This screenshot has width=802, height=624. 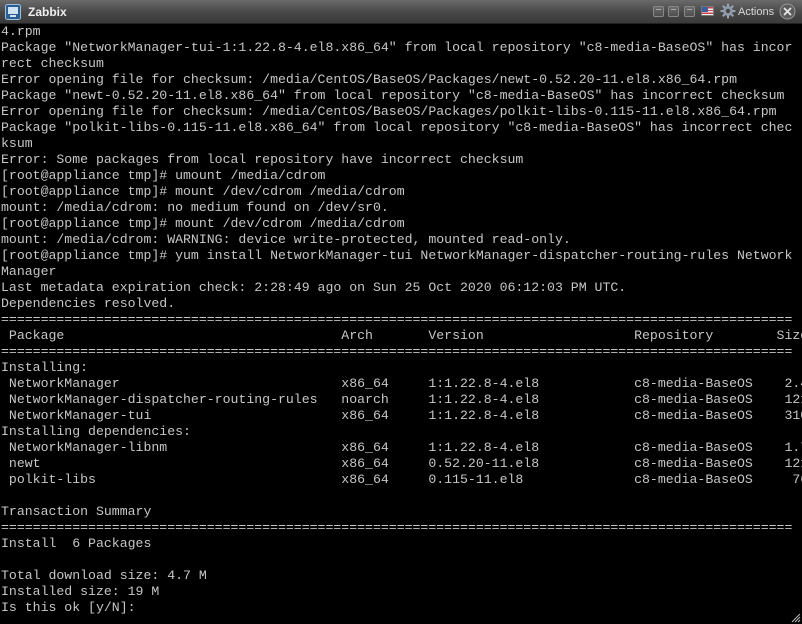 I want to click on keyboard-flag-icon, so click(x=707, y=11).